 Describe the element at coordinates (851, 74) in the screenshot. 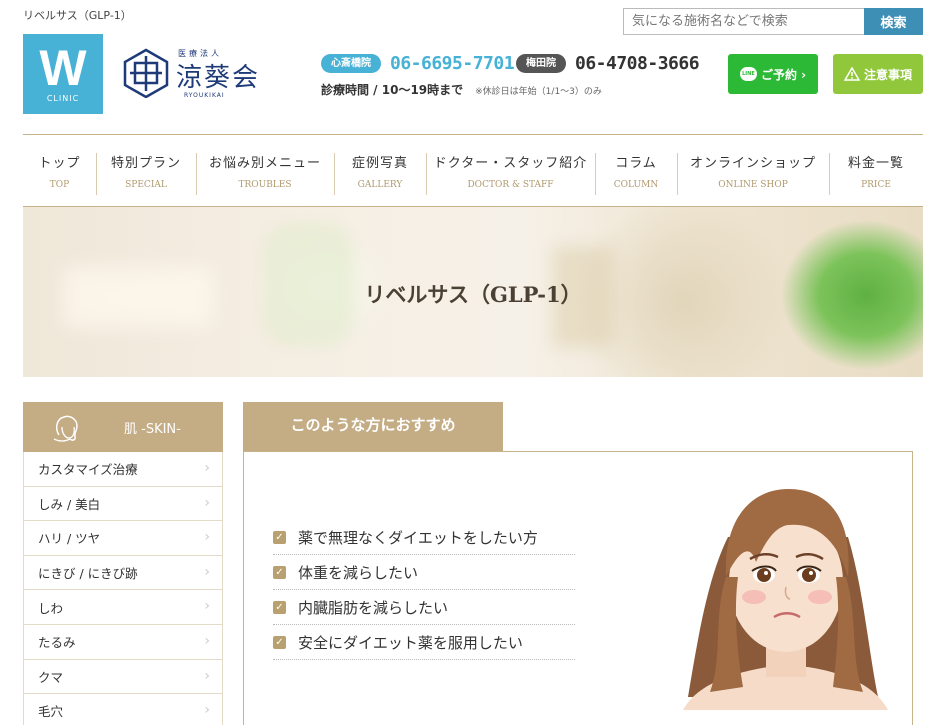

I see `warning-icon` at that location.